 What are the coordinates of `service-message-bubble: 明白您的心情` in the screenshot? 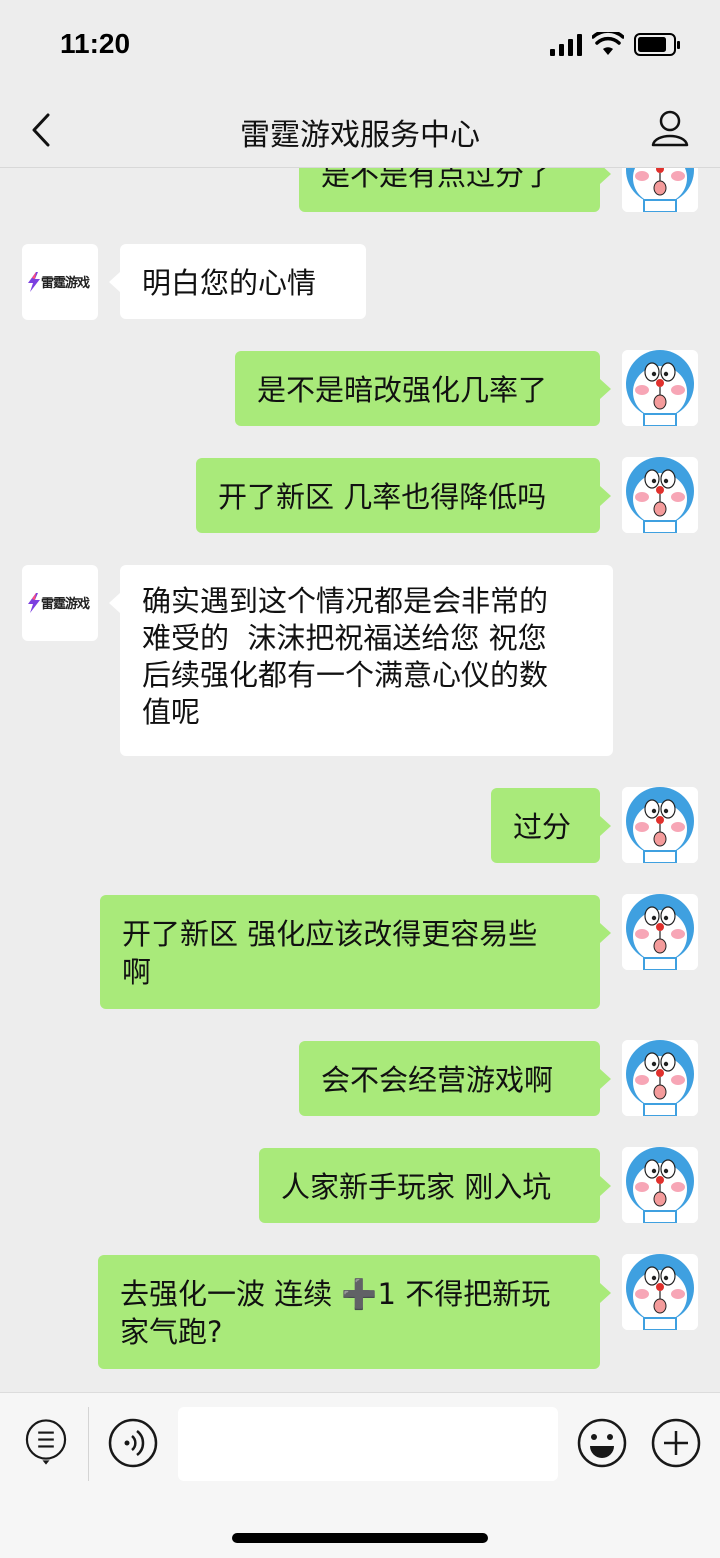 It's located at (243, 281).